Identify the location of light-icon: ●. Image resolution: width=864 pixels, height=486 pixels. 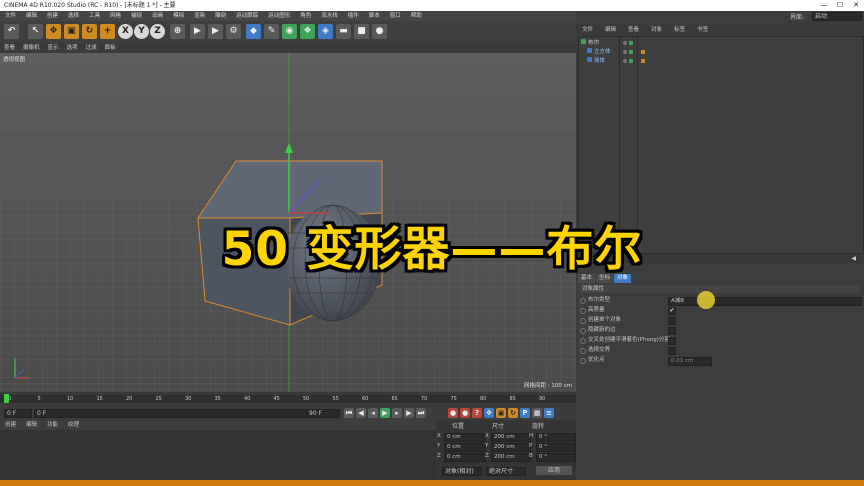
(379, 31).